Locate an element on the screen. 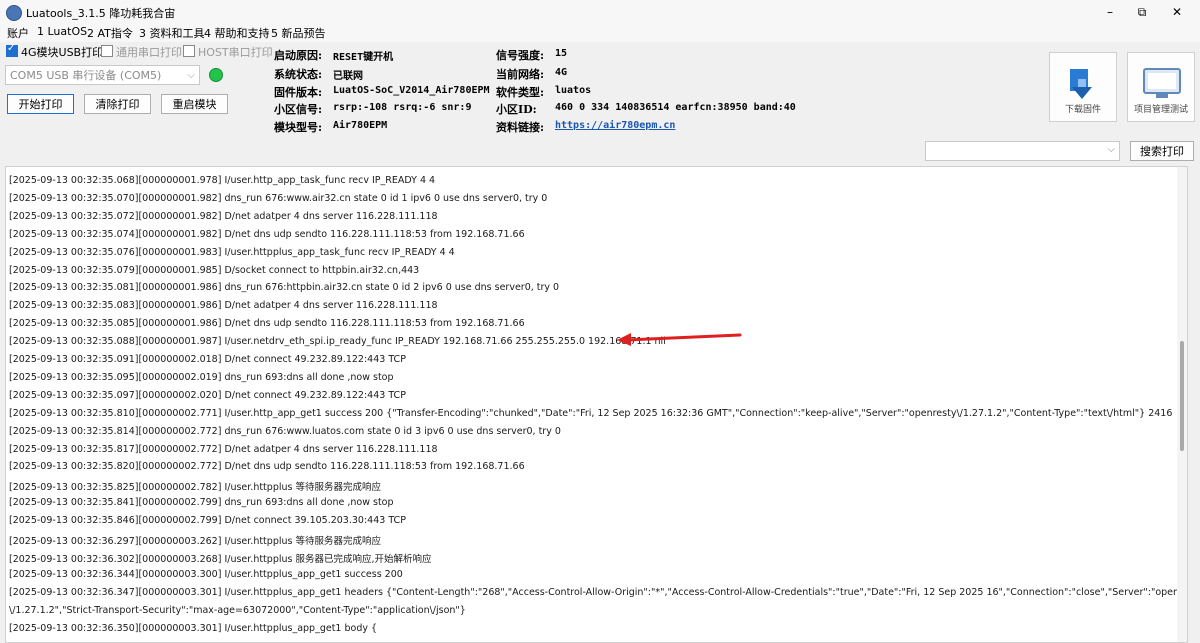 This screenshot has height=643, width=1200. host-print-checkbox: HOST串口打印 is located at coordinates (228, 52).